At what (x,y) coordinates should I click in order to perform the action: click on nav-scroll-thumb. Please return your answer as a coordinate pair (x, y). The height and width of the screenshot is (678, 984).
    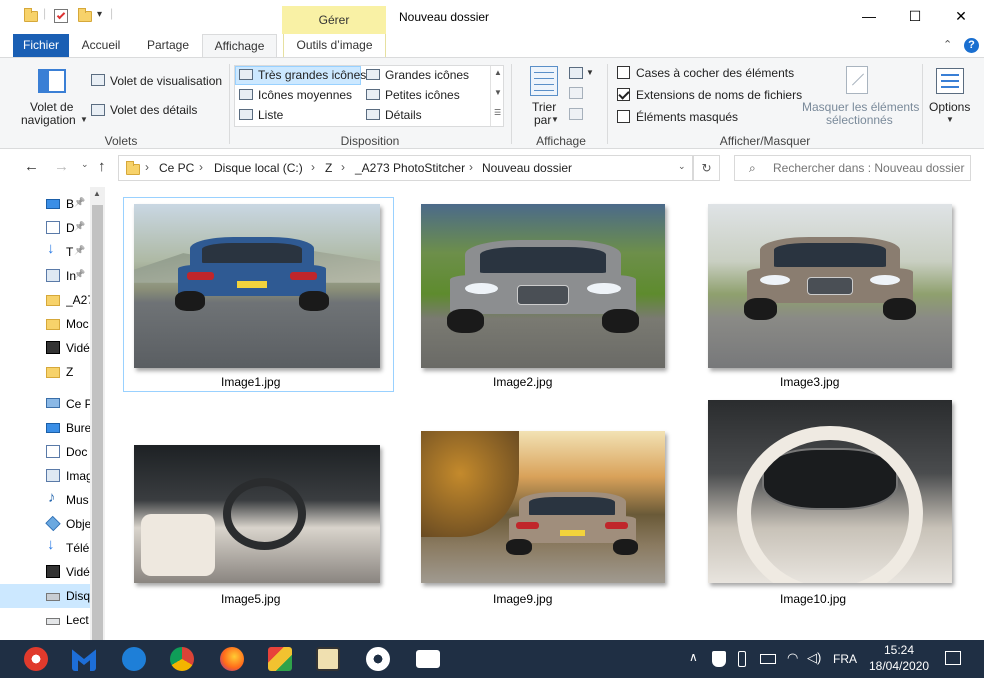
    Looking at the image, I should click on (97, 422).